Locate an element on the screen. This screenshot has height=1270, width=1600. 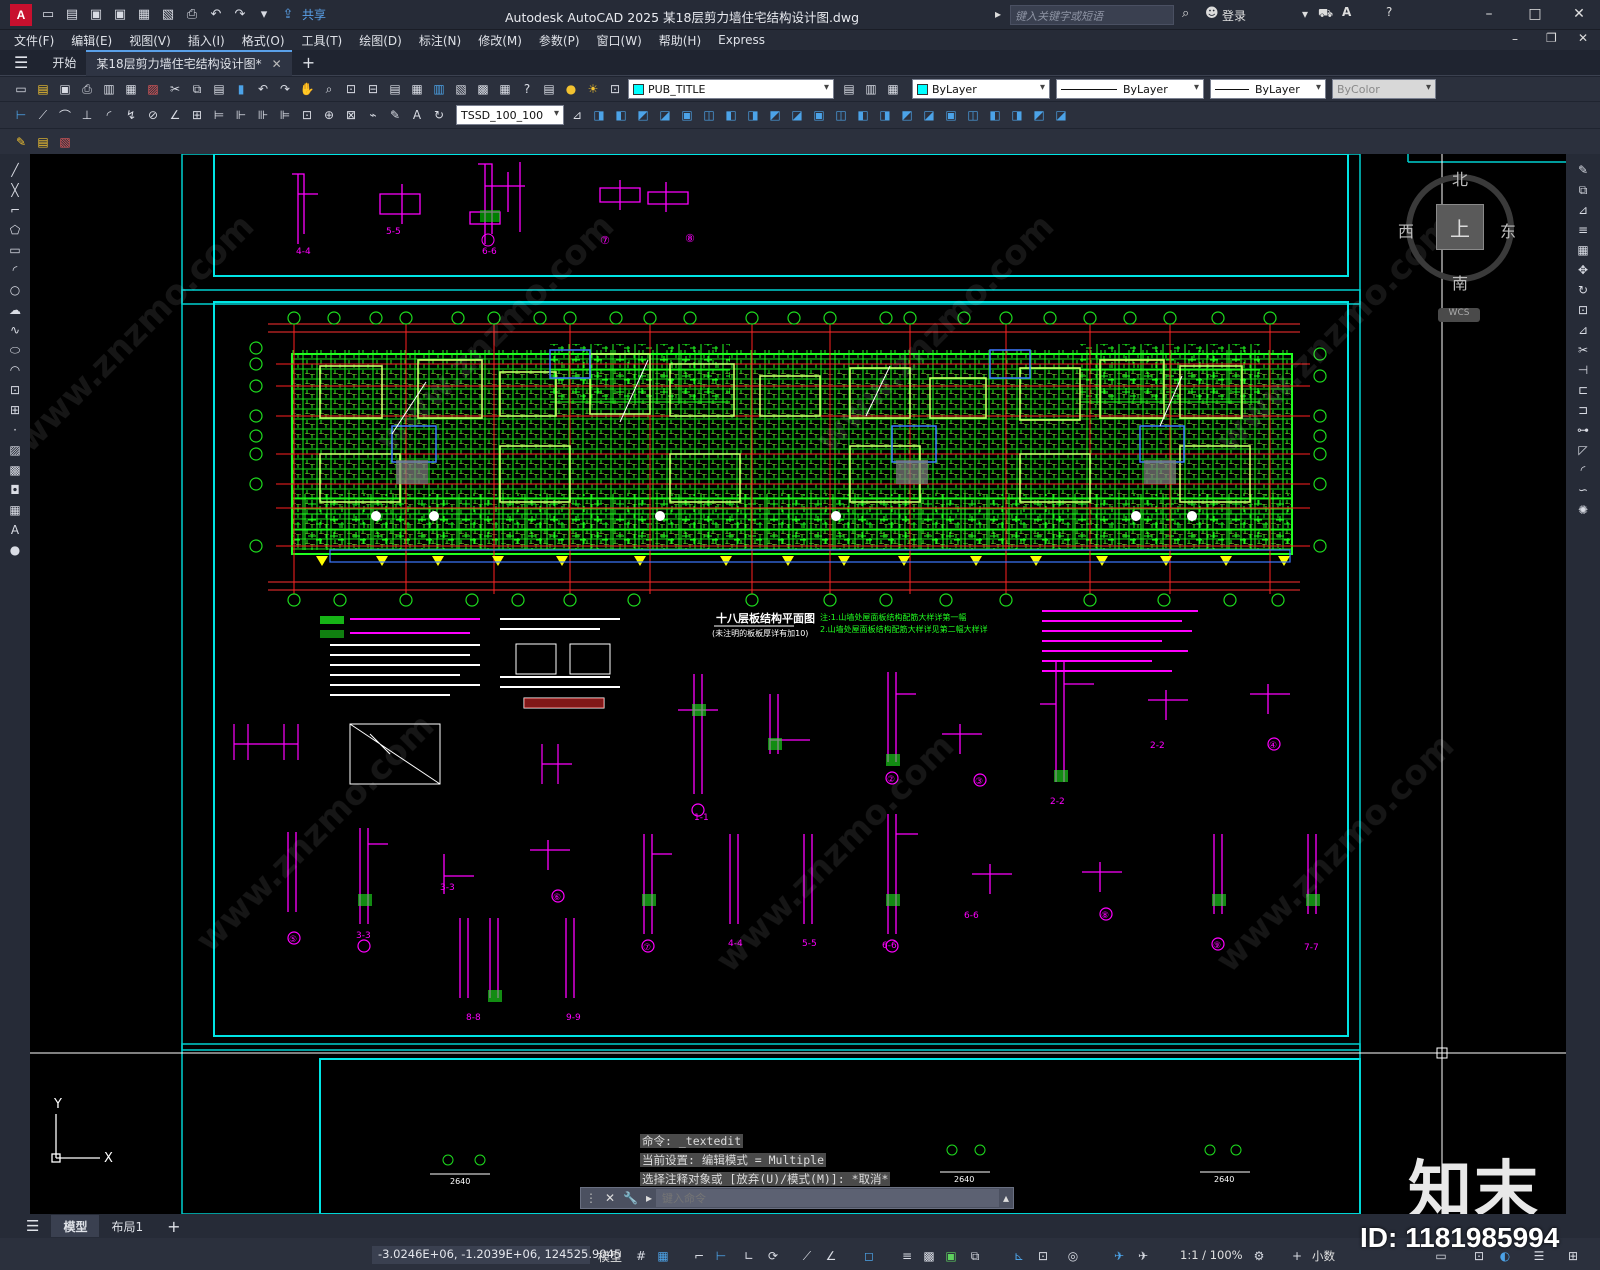
command-input is located at coordinates (827, 1198).